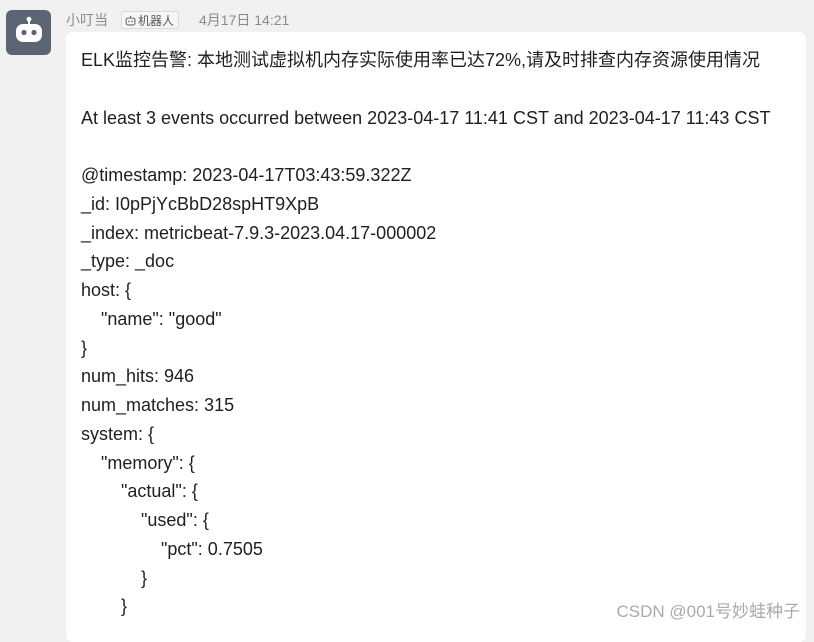 The width and height of the screenshot is (814, 642). What do you see at coordinates (158, 405) in the screenshot?
I see `num-matches-line: num_matches: 315` at bounding box center [158, 405].